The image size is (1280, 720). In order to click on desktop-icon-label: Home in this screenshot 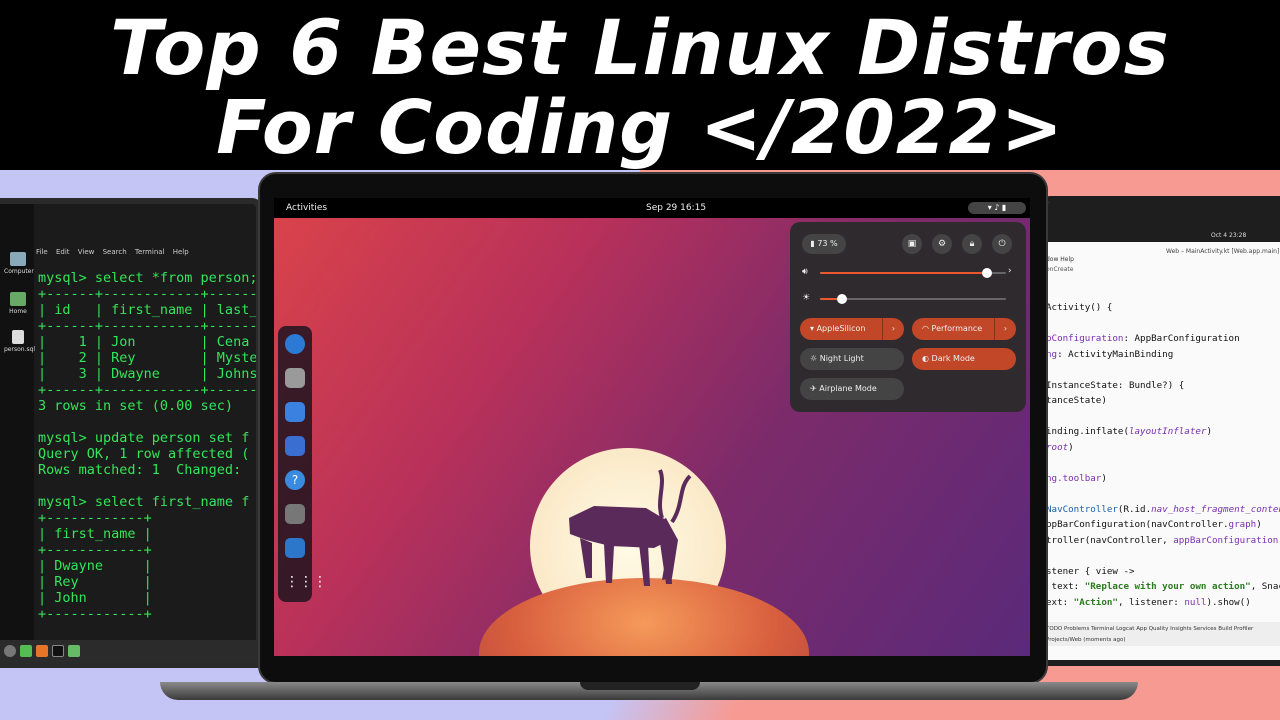, I will do `click(18, 311)`.